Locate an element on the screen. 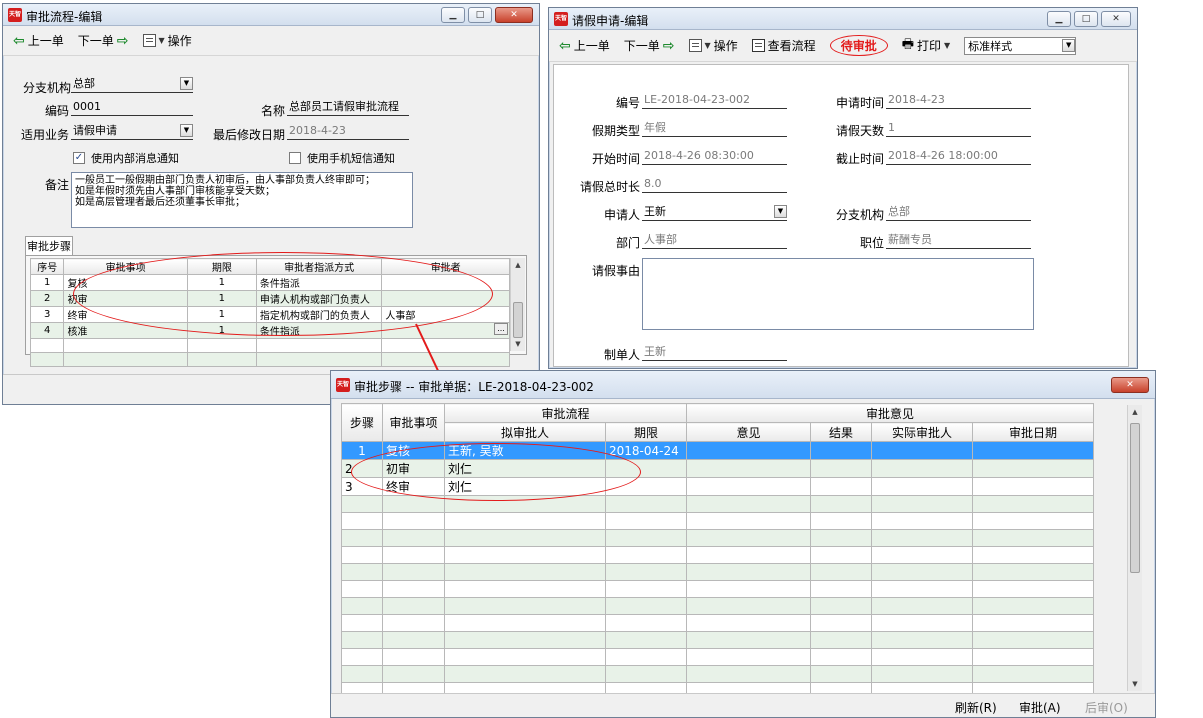 The width and height of the screenshot is (1203, 718). flow-chart-icon is located at coordinates (758, 45).